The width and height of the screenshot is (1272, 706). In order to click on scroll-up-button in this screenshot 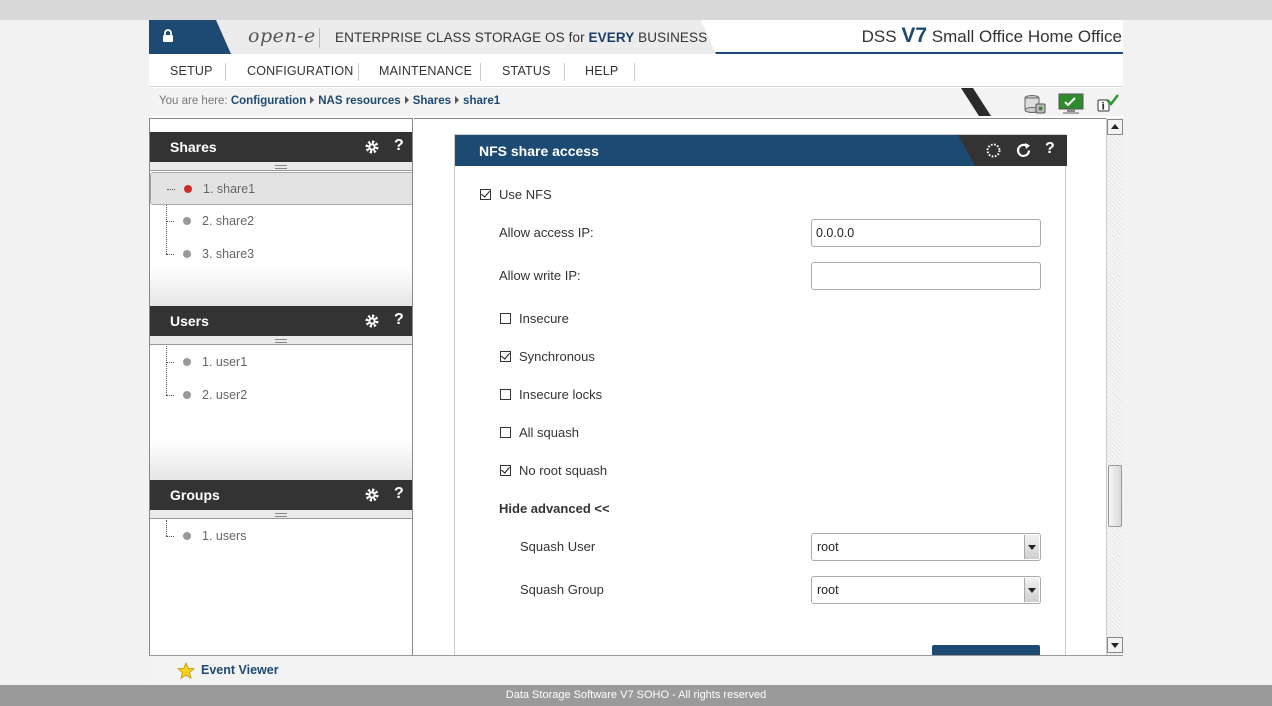, I will do `click(1115, 127)`.